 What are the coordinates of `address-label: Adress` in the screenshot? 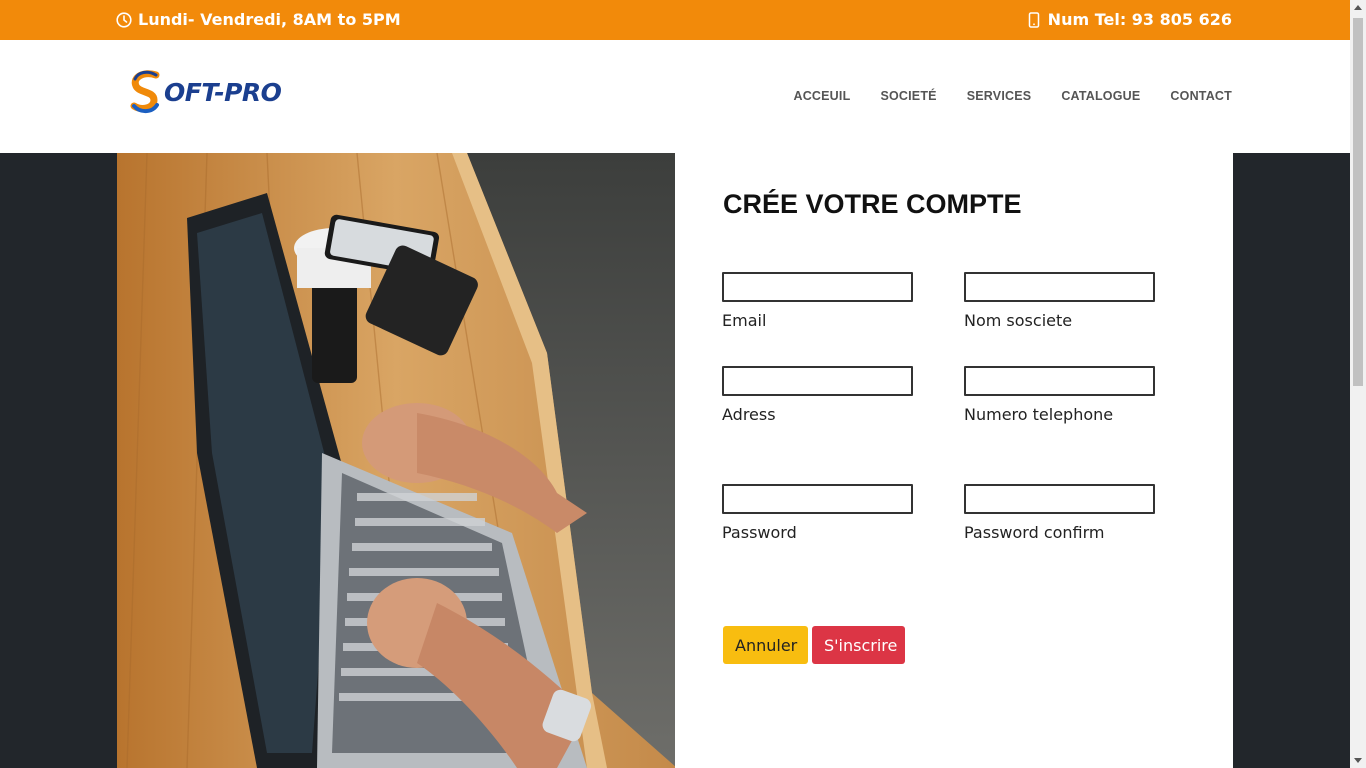 It's located at (749, 414).